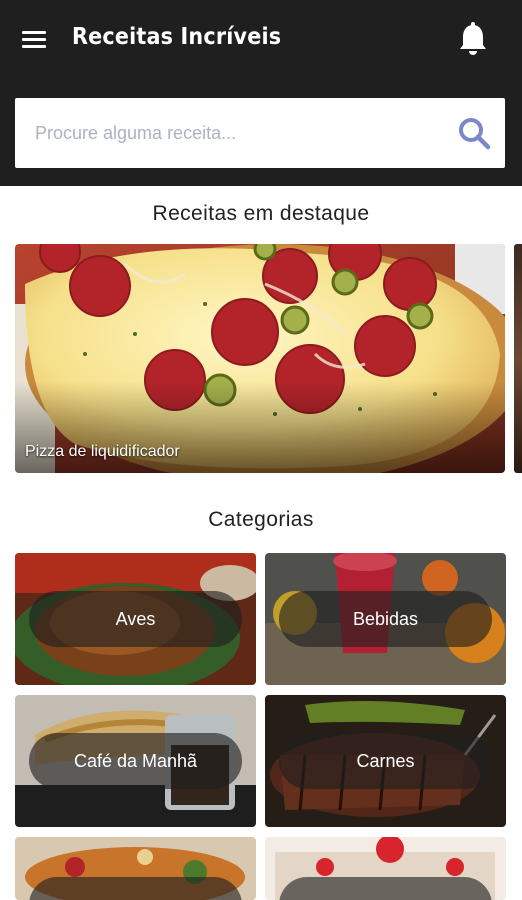  What do you see at coordinates (385, 888) in the screenshot?
I see `category-pill-partial-right` at bounding box center [385, 888].